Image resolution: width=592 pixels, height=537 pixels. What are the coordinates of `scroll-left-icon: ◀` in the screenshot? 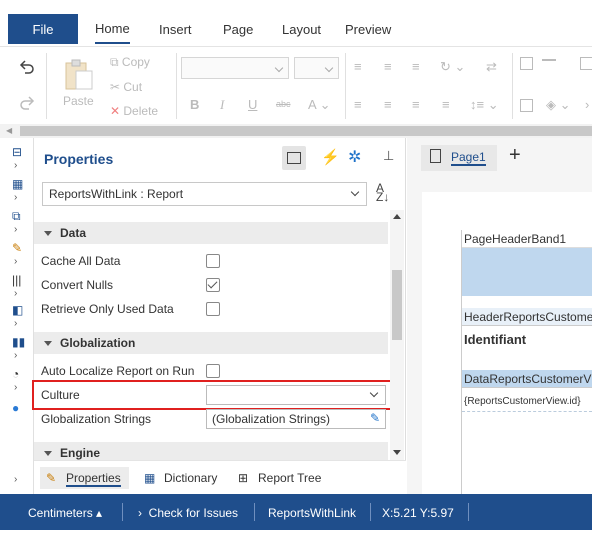 It's located at (9, 130).